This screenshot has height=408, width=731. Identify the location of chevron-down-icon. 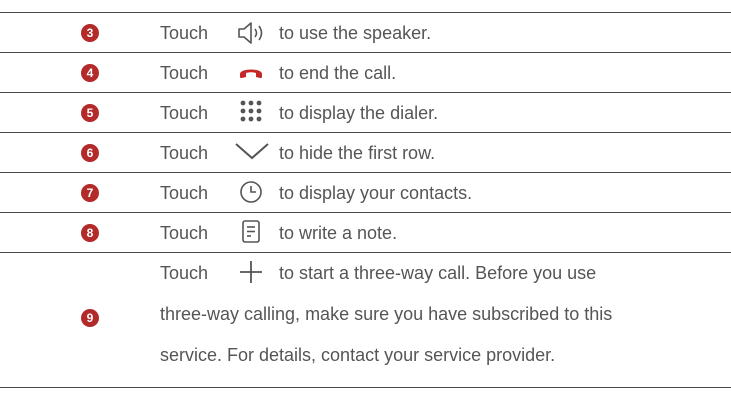
(252, 151).